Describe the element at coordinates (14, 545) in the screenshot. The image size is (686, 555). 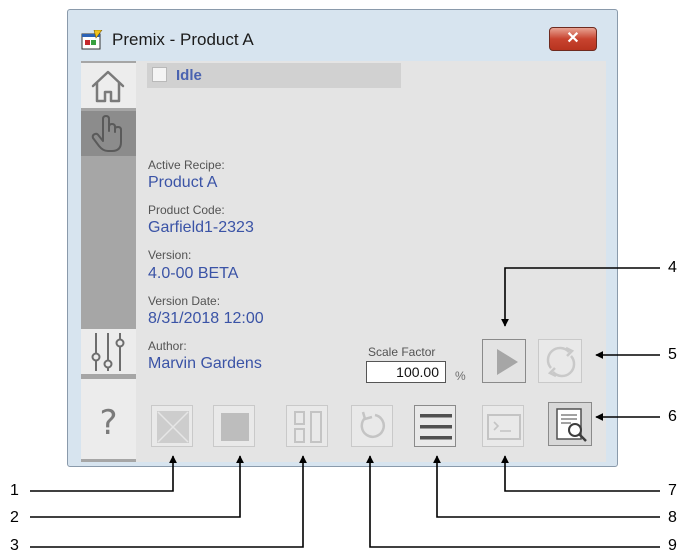
I see `callout-3: 3` at that location.